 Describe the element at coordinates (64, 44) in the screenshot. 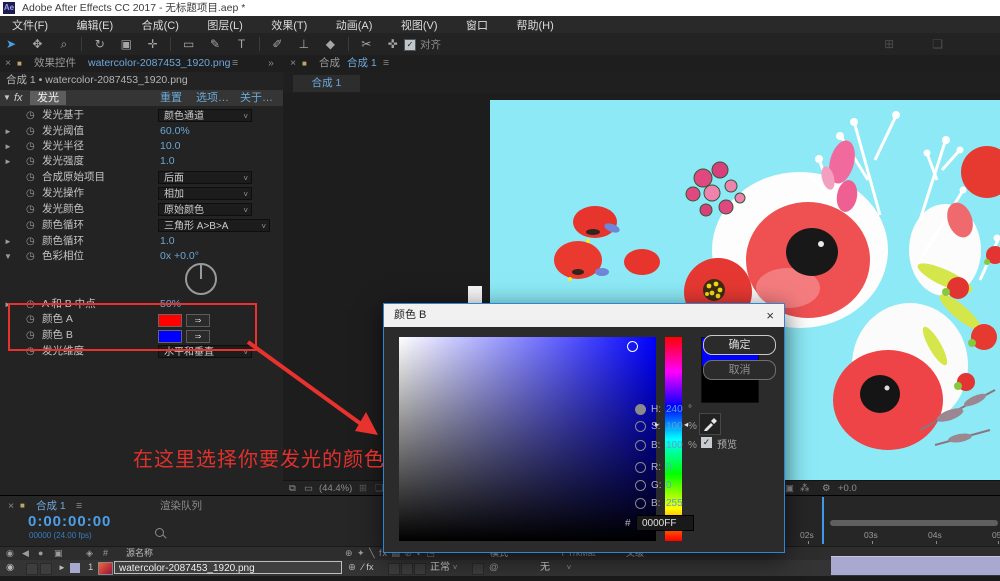

I see `zoom-tool-icon: ⌕` at that location.